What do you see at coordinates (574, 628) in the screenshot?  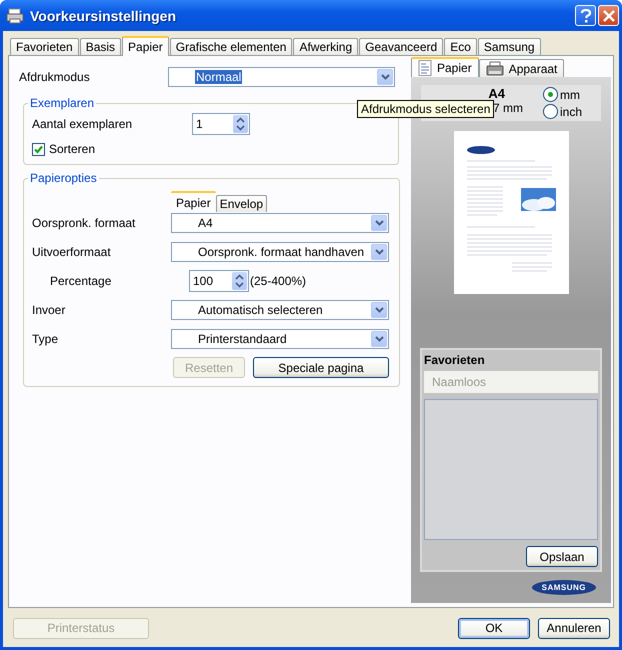 I see `dialog-button: Annuleren` at bounding box center [574, 628].